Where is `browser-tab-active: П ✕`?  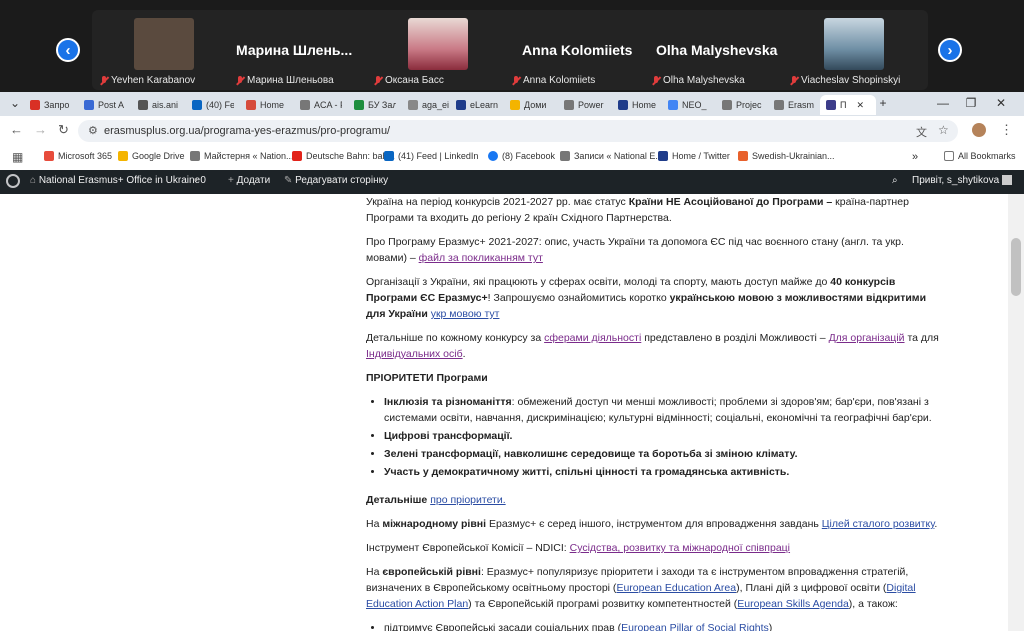
browser-tab-active: П ✕ is located at coordinates (848, 105).